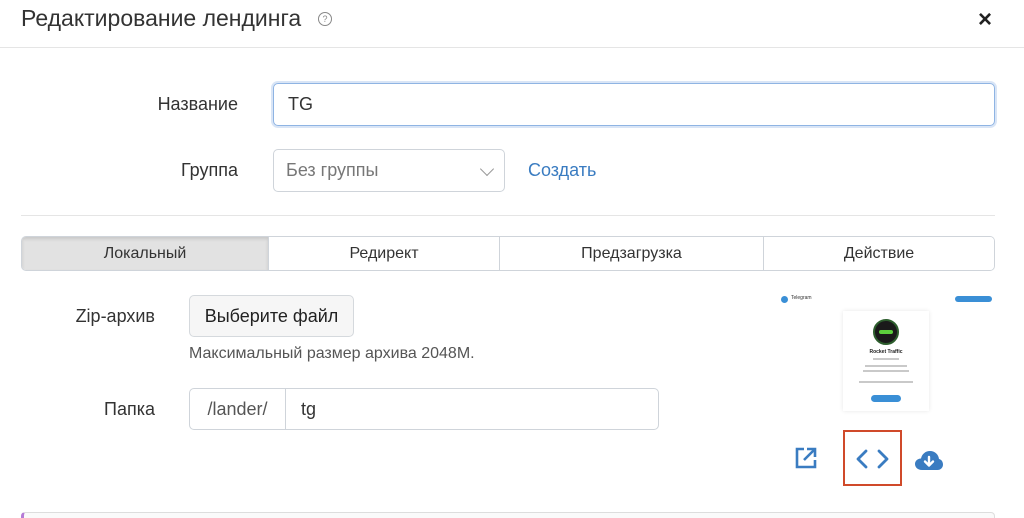  I want to click on edit-code-button, so click(872, 458).